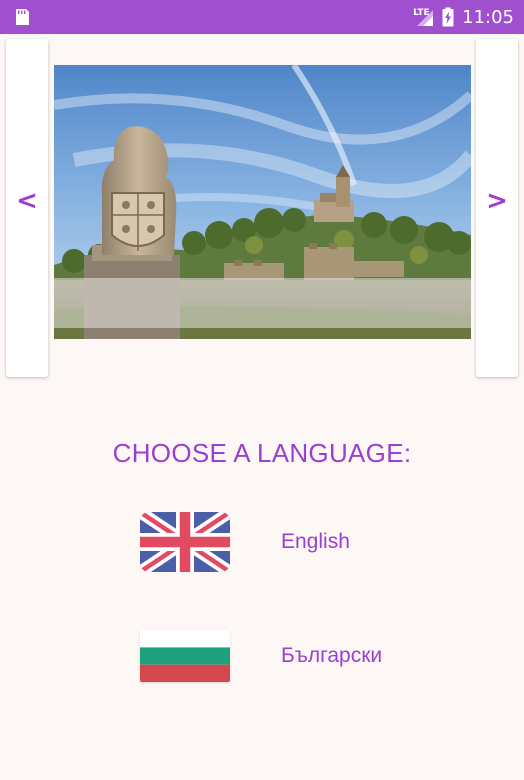  Describe the element at coordinates (262, 657) in the screenshot. I see `language-option-bulgarian: Български` at that location.